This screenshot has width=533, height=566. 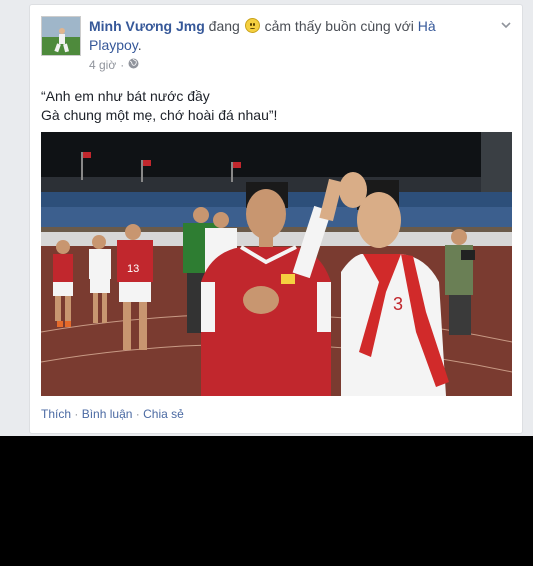 What do you see at coordinates (56, 414) in the screenshot?
I see `like-button: Thích` at bounding box center [56, 414].